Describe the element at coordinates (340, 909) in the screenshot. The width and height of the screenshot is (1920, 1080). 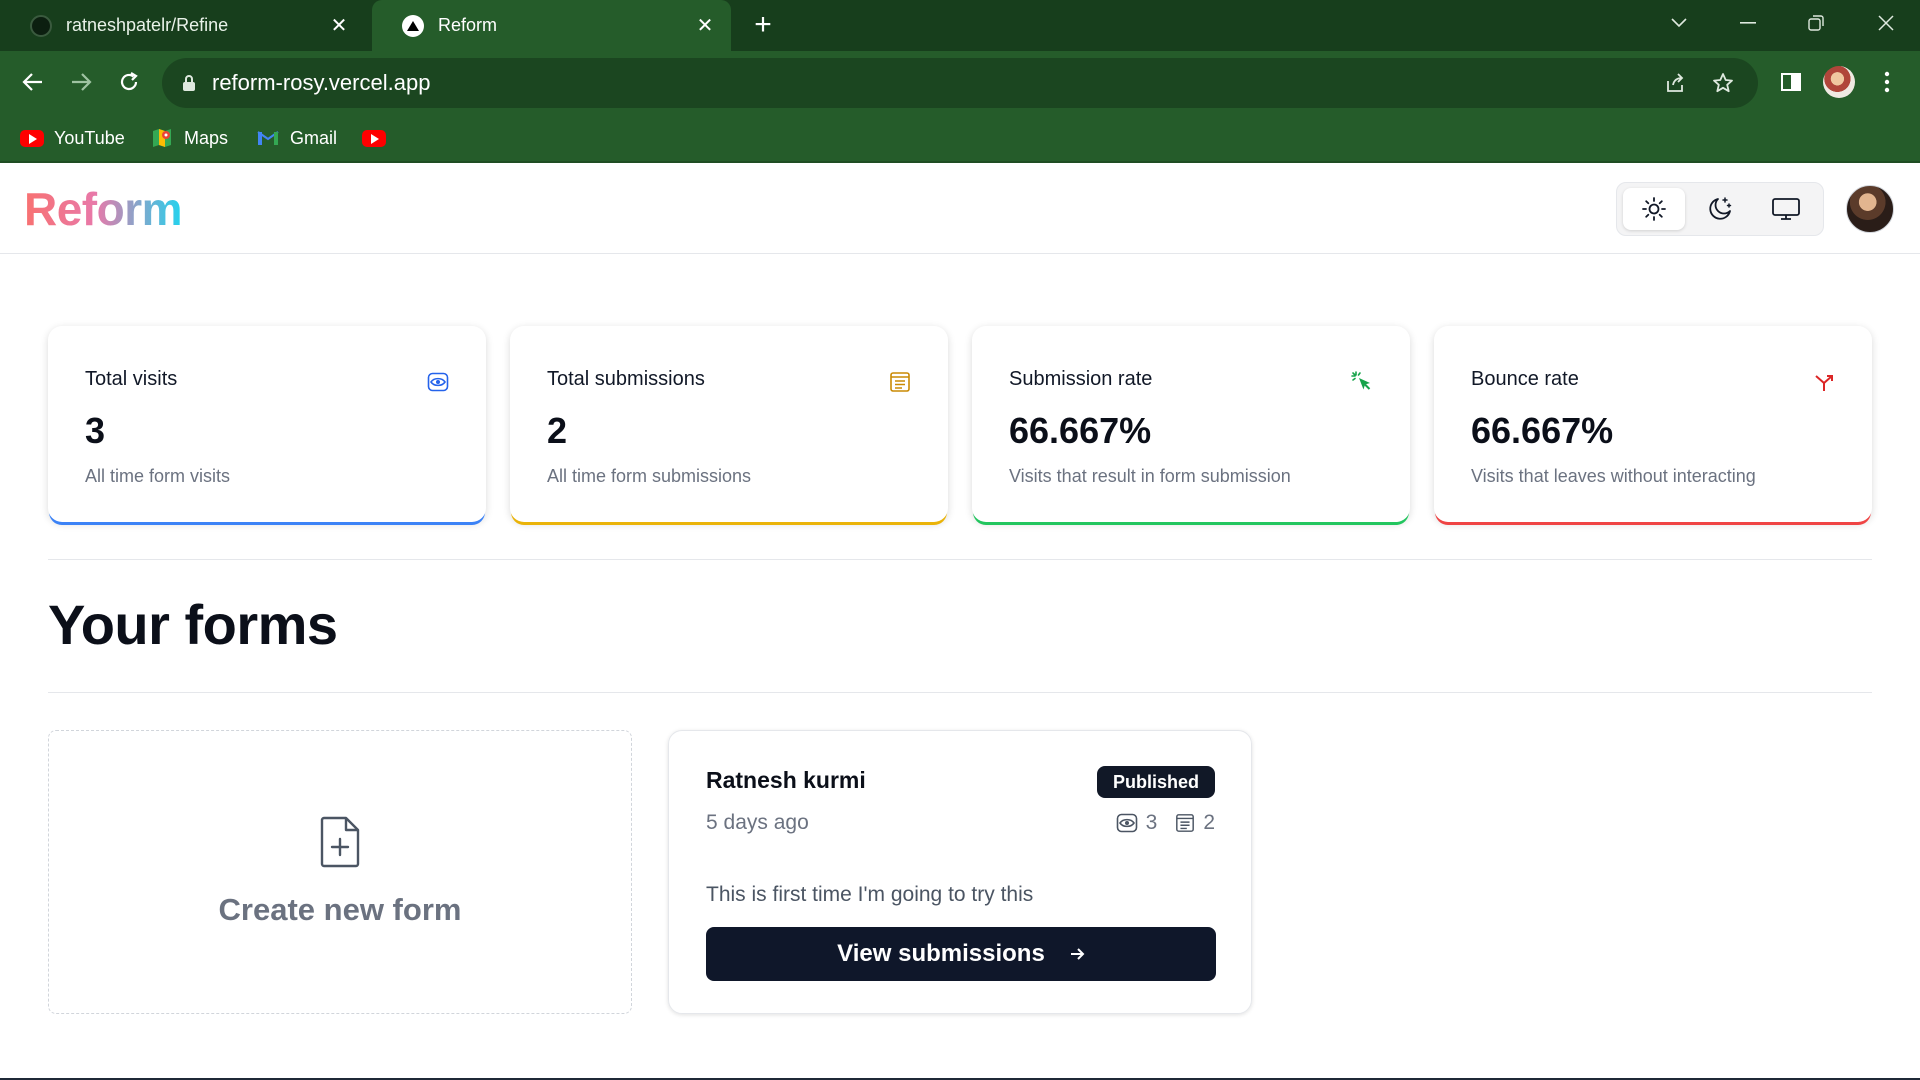
I see `create-new-form-label: Create new form` at that location.